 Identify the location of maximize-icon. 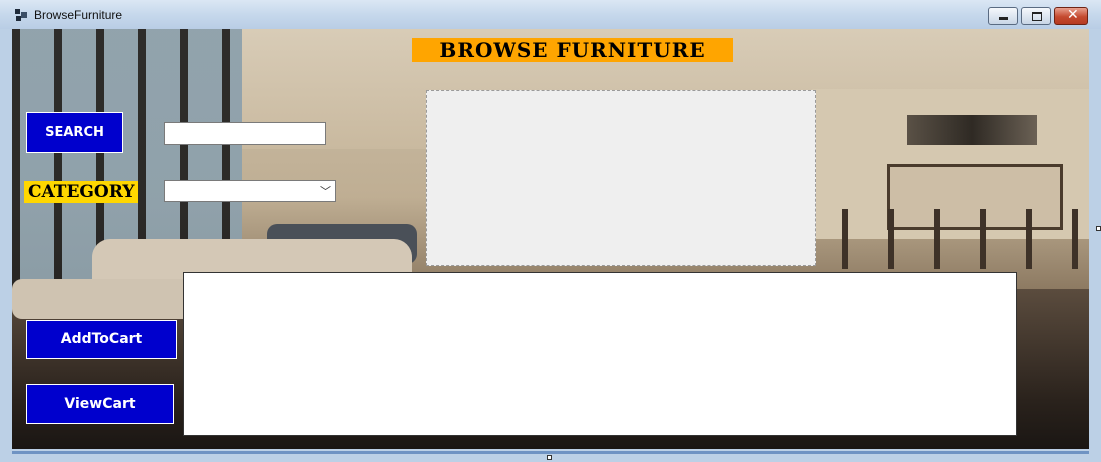
(1037, 16).